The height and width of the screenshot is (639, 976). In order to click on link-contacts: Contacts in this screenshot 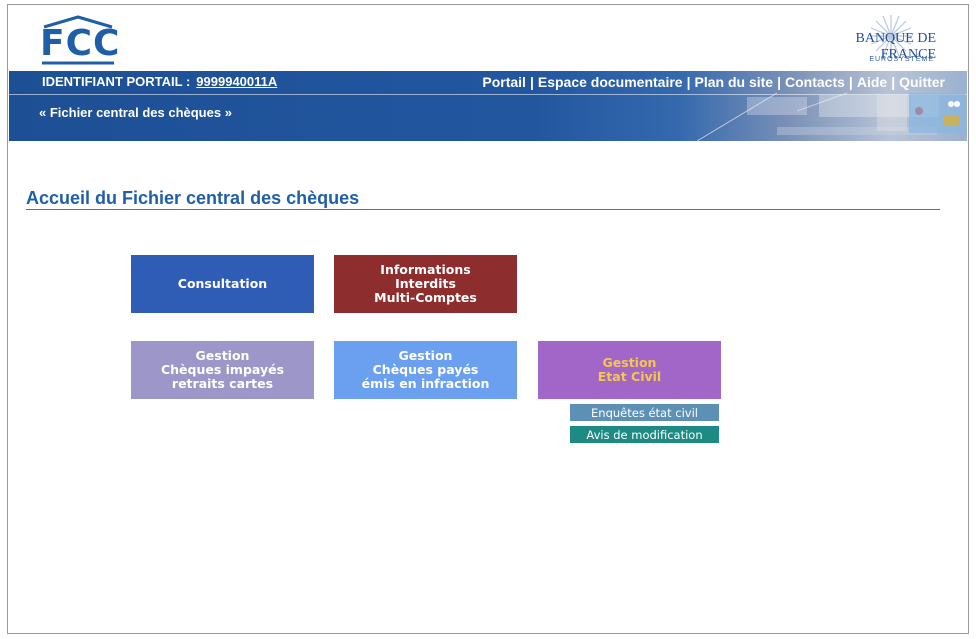, I will do `click(815, 82)`.